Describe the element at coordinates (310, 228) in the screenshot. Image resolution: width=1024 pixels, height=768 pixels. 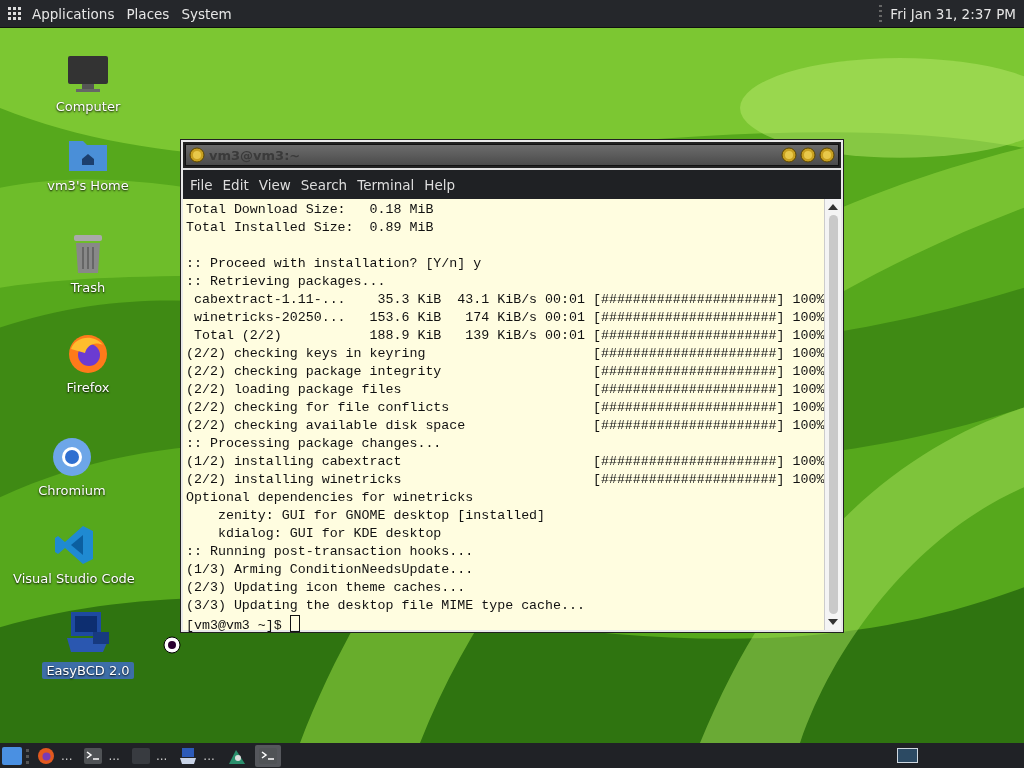
I see `terminal-line: Total Installed Size: 0.89 MiB` at that location.